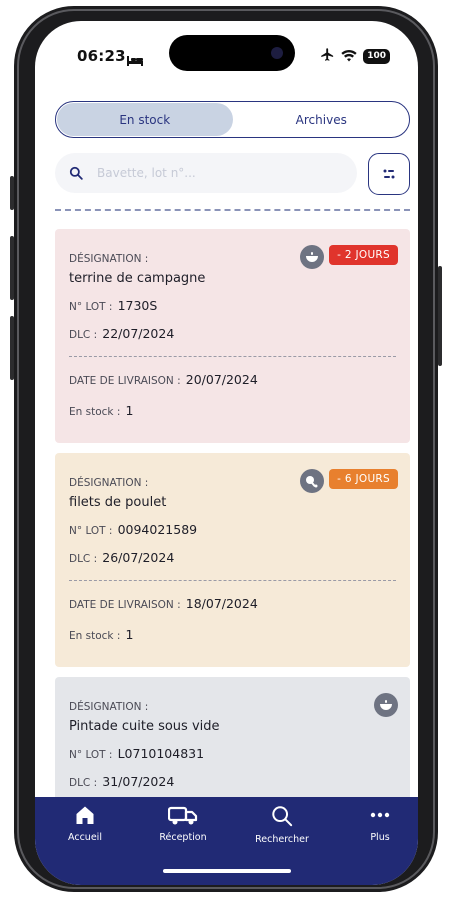 This screenshot has height=897, width=454. I want to click on lot-value: L0710104831, so click(161, 753).